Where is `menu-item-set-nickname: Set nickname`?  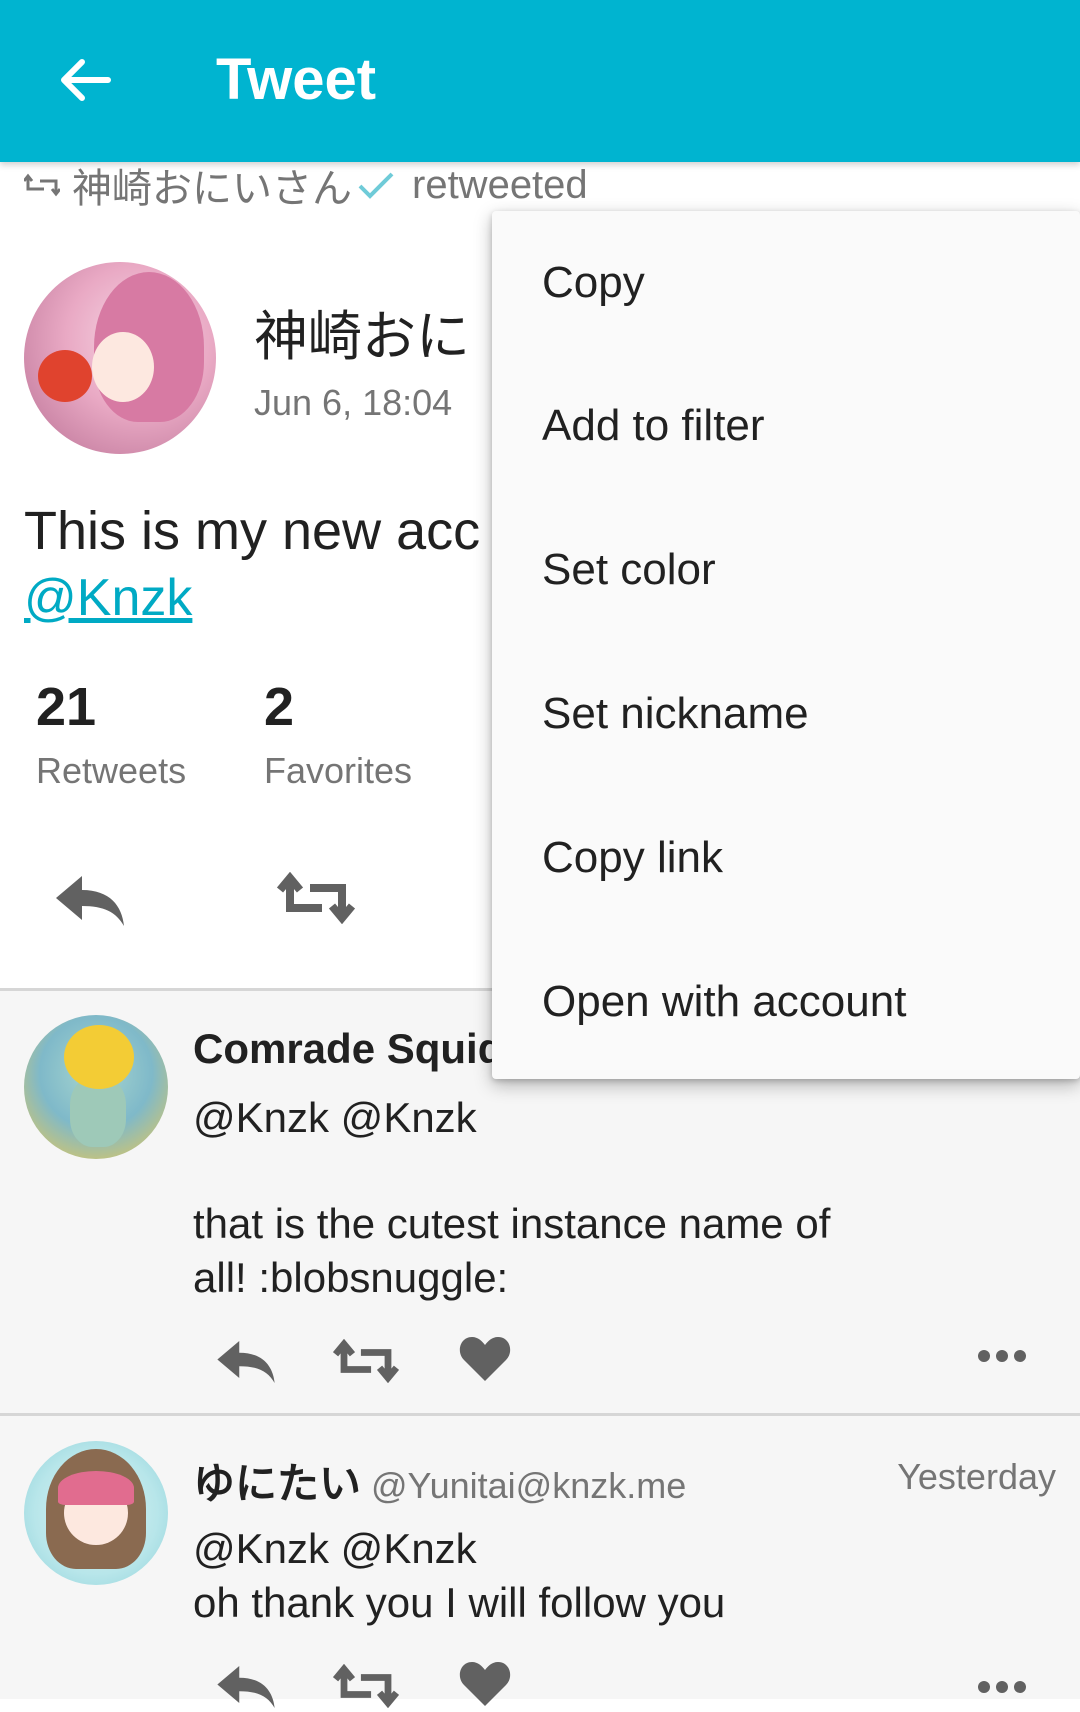 menu-item-set-nickname: Set nickname is located at coordinates (786, 714).